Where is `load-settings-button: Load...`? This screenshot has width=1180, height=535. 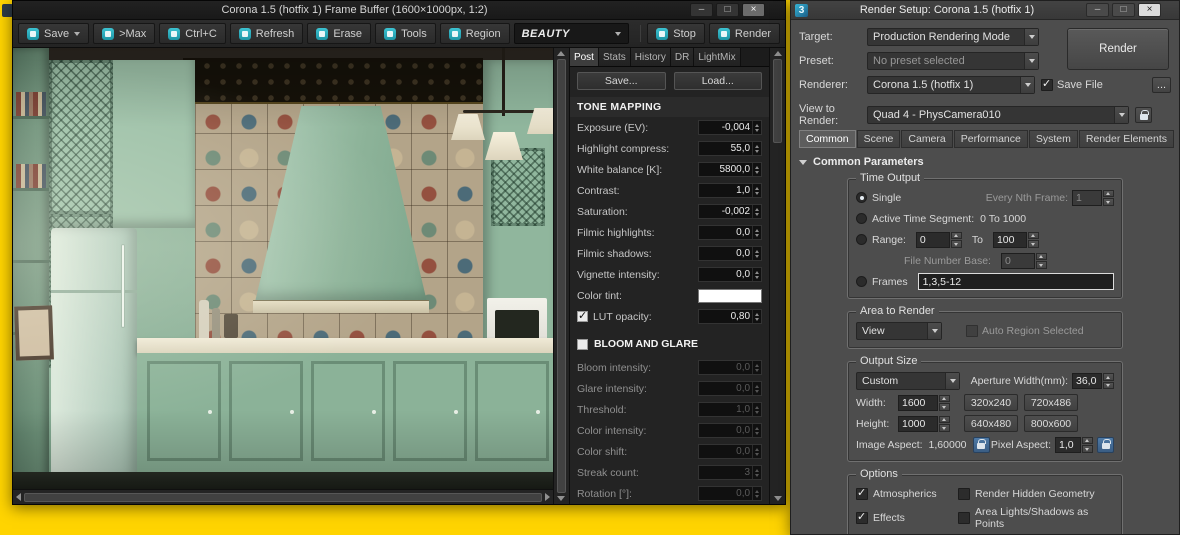 load-settings-button: Load... is located at coordinates (718, 81).